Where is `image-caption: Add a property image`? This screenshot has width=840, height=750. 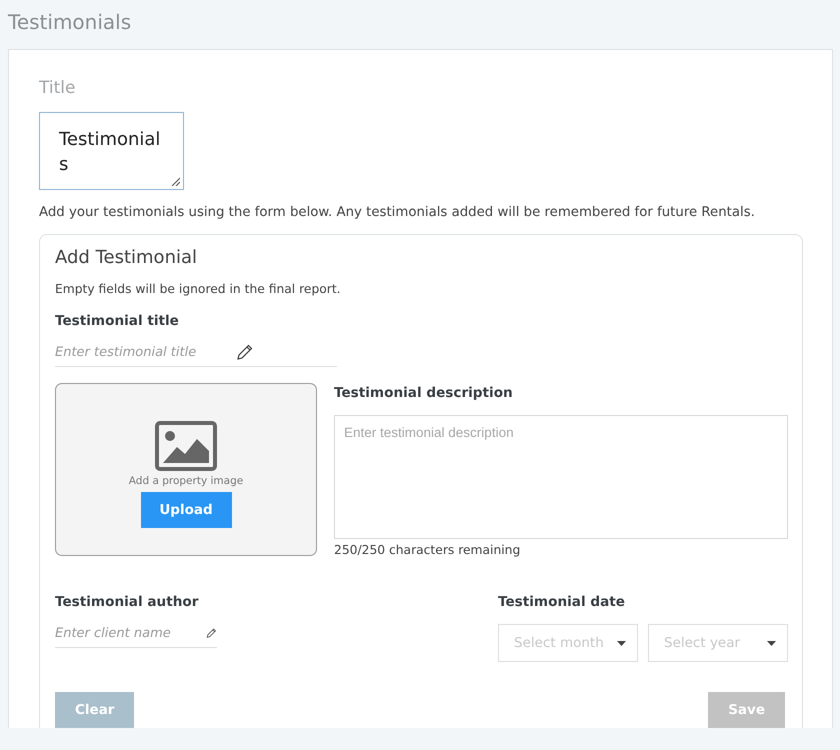 image-caption: Add a property image is located at coordinates (186, 481).